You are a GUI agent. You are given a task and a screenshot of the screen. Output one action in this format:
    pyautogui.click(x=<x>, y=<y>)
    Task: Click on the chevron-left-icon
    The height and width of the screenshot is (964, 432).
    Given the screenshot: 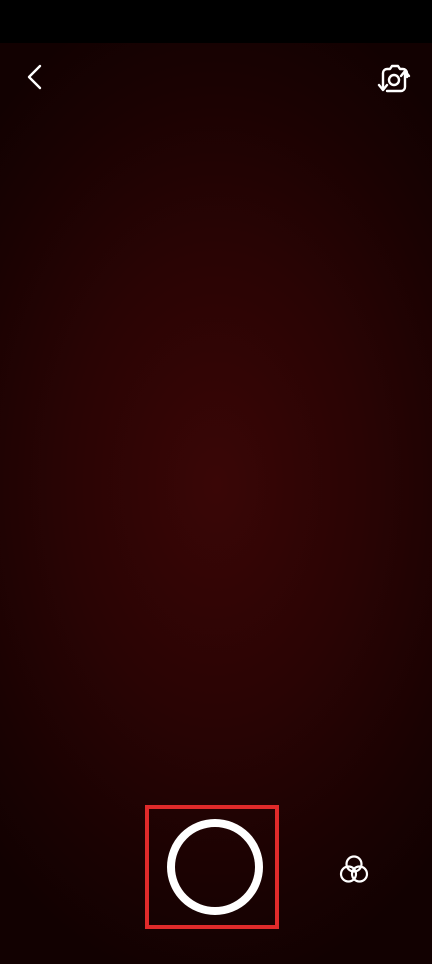 What is the action you would take?
    pyautogui.click(x=34, y=77)
    